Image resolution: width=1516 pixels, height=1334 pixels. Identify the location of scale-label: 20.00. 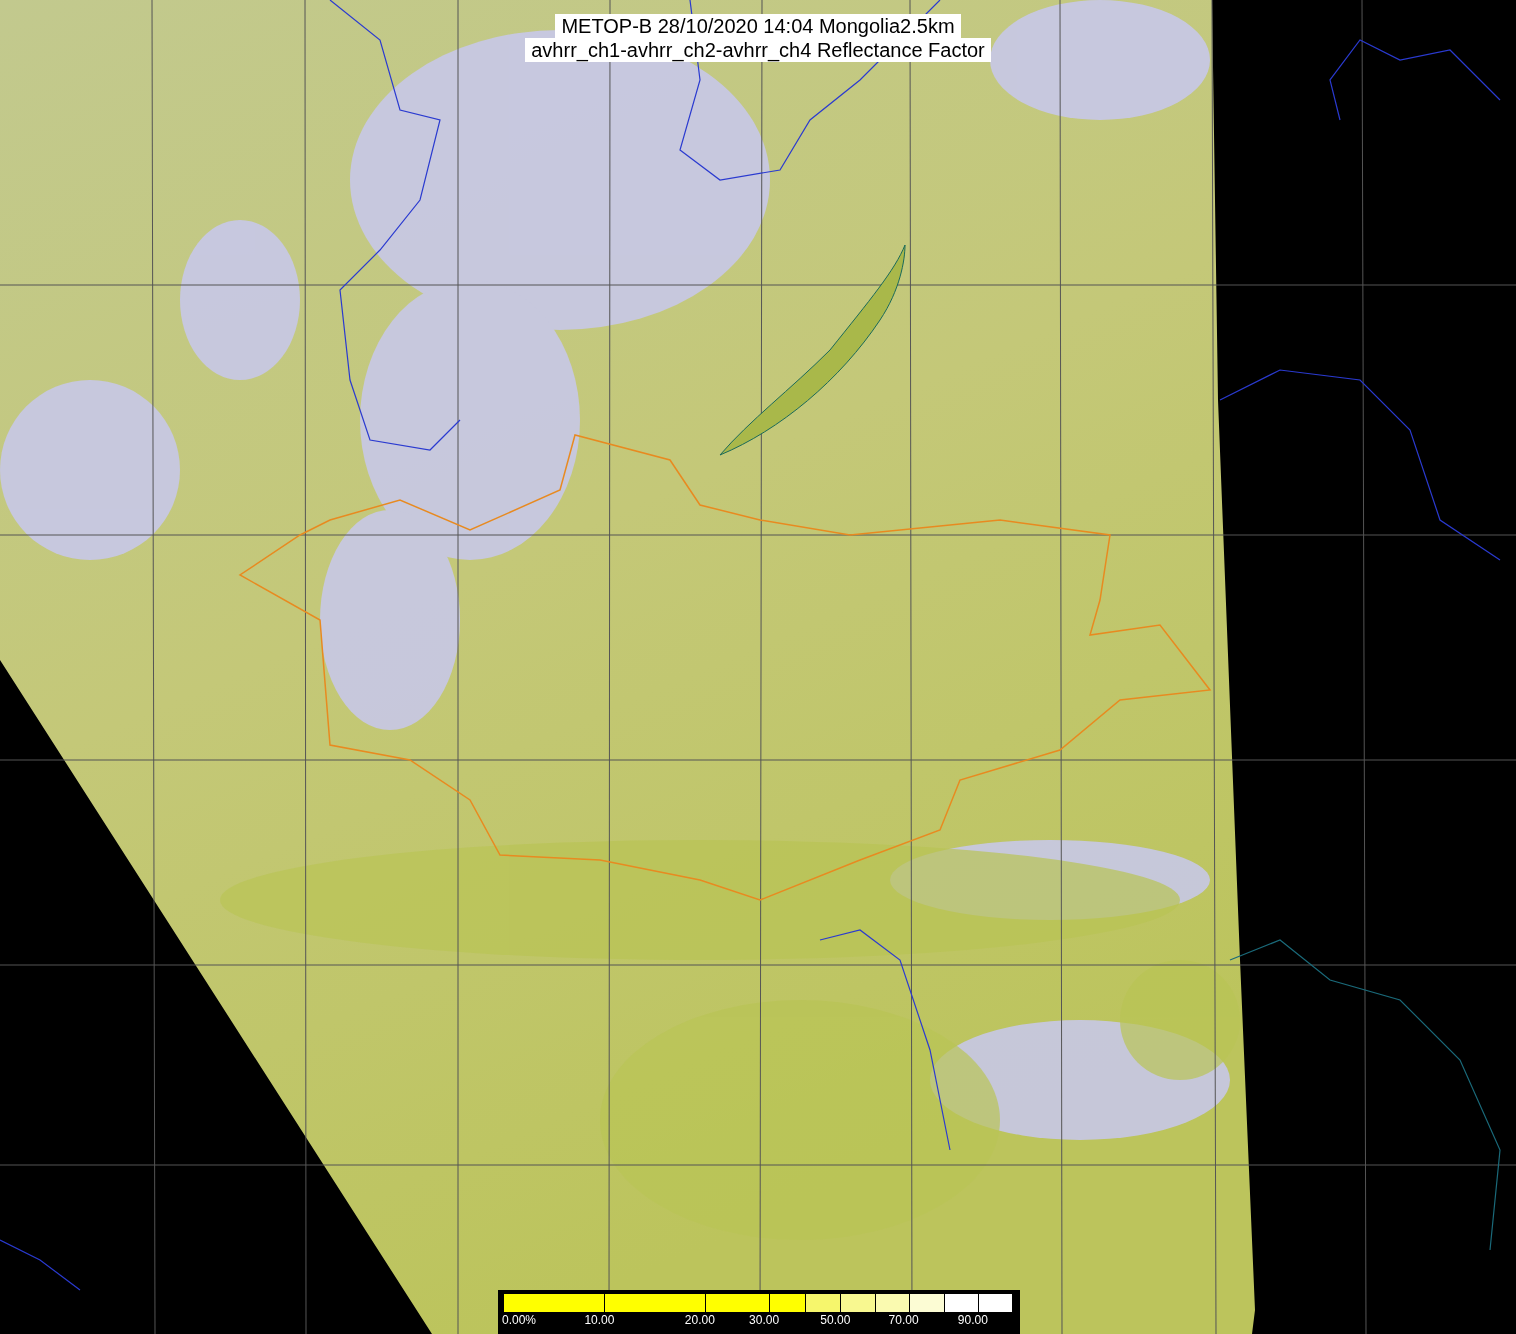
(699, 1320).